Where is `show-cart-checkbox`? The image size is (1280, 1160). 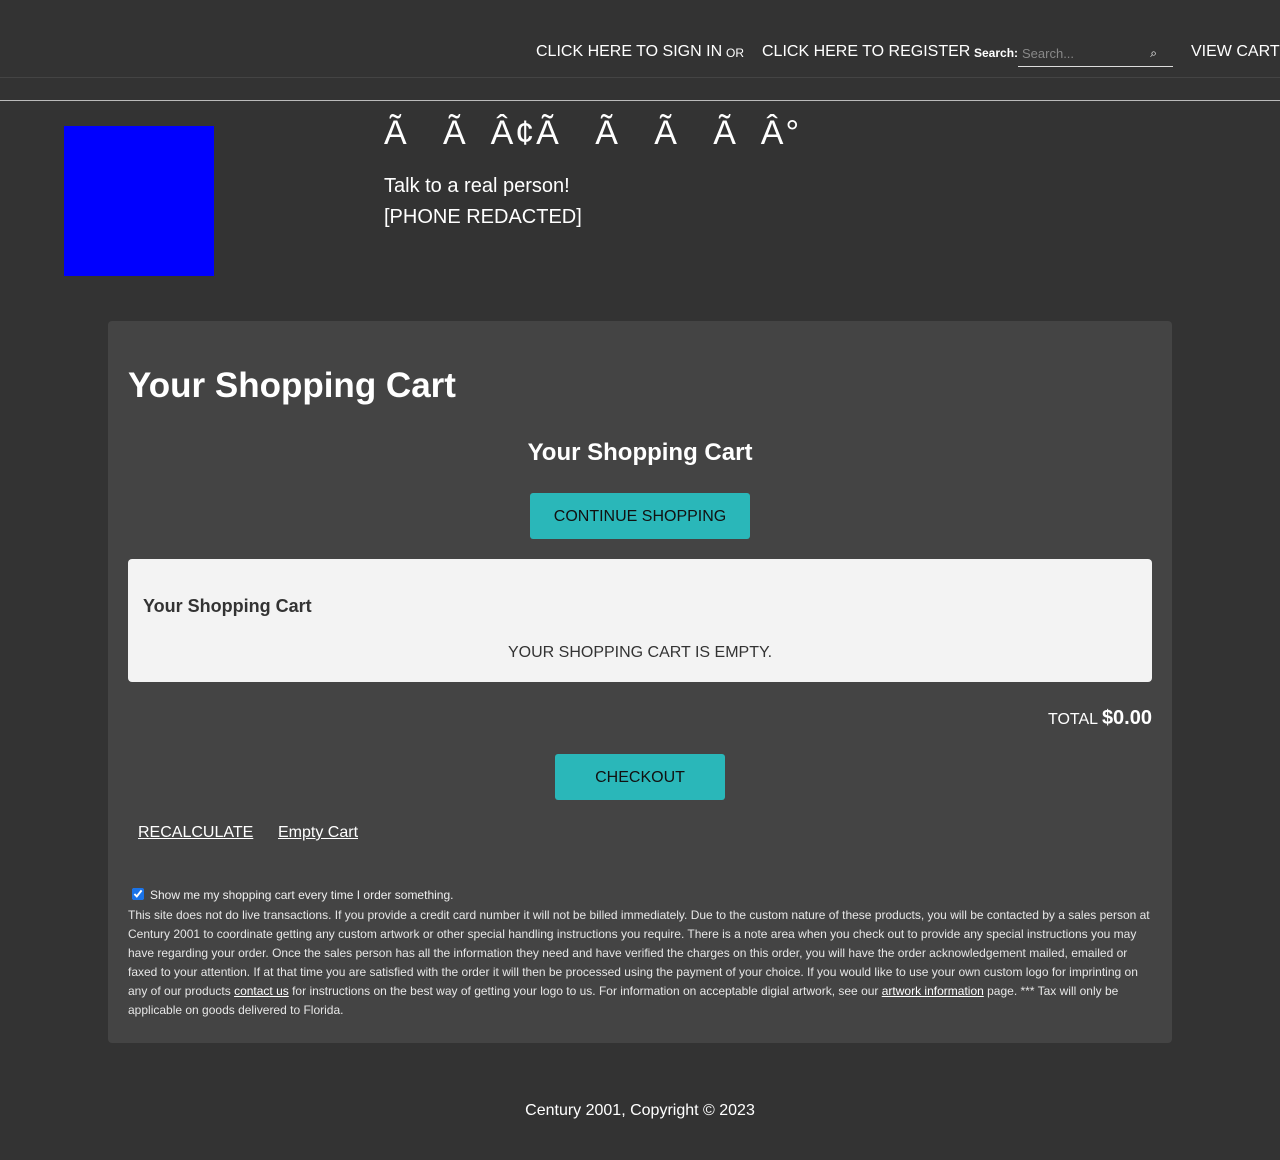
show-cart-checkbox is located at coordinates (138, 894).